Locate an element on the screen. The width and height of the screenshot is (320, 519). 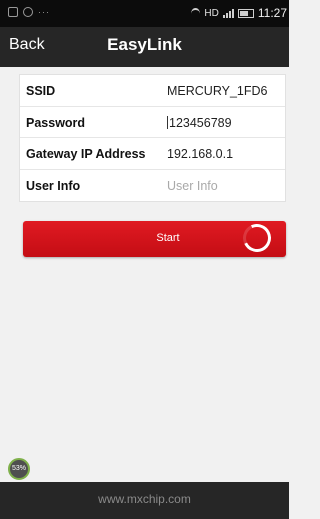
user-info-row: User Info User Info is located at coordinates (152, 186).